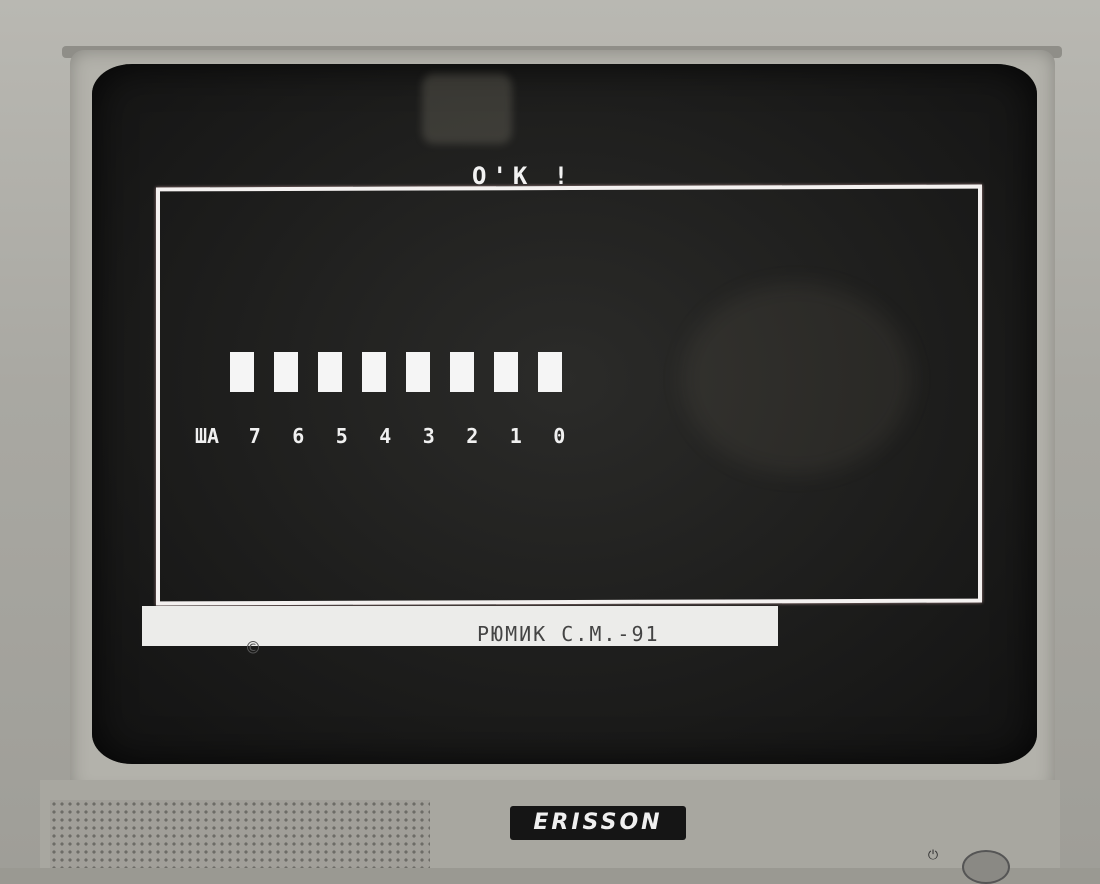 Image resolution: width=1100 pixels, height=884 pixels. I want to click on brand-logo: ERISSON, so click(598, 823).